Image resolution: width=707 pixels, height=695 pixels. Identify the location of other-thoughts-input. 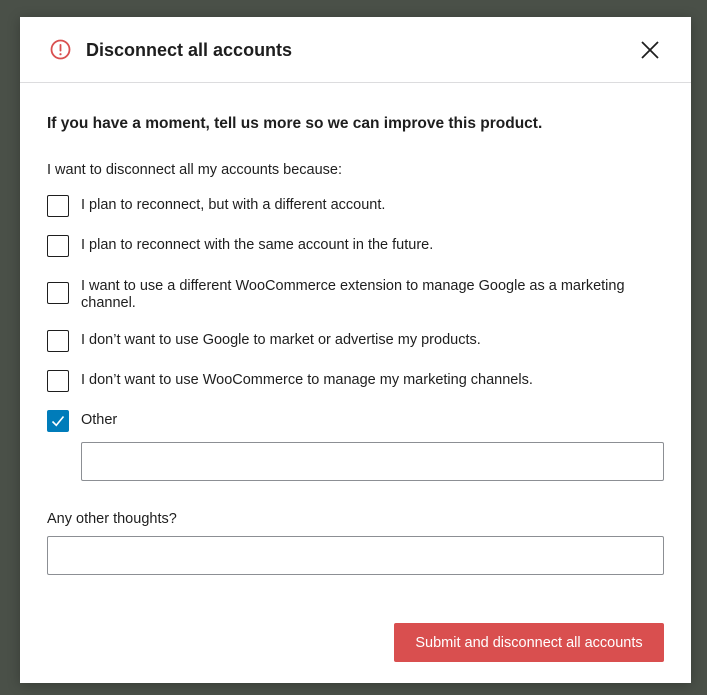
(355, 555).